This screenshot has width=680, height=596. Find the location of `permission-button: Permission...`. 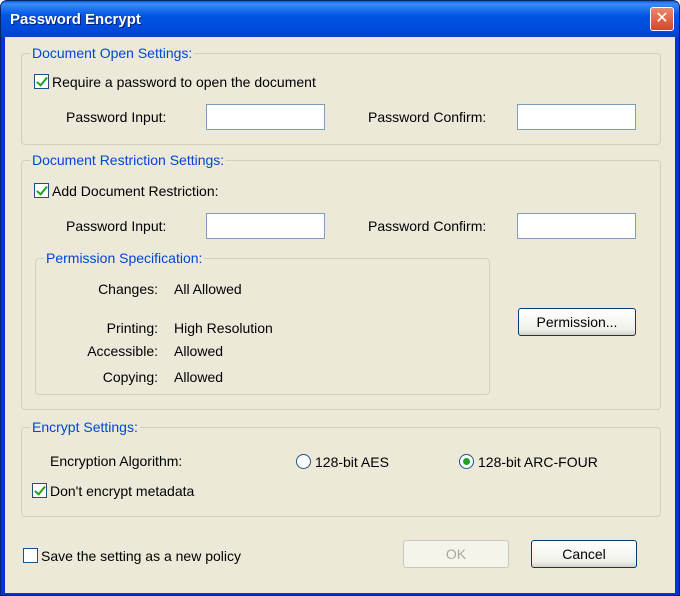

permission-button: Permission... is located at coordinates (577, 322).